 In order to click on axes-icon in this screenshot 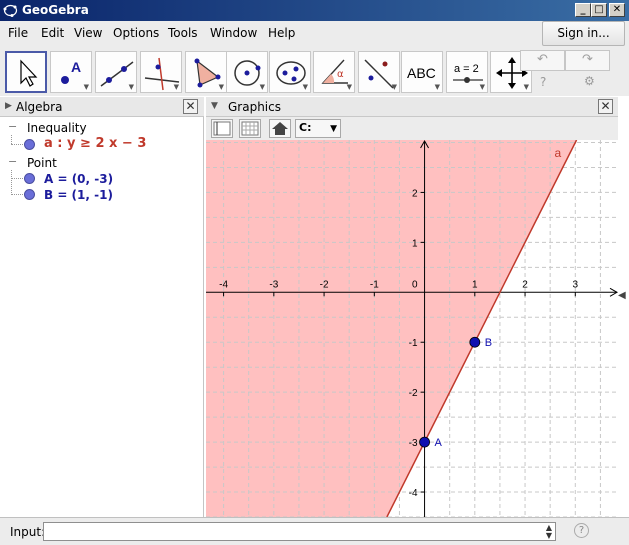, I will do `click(222, 128)`.